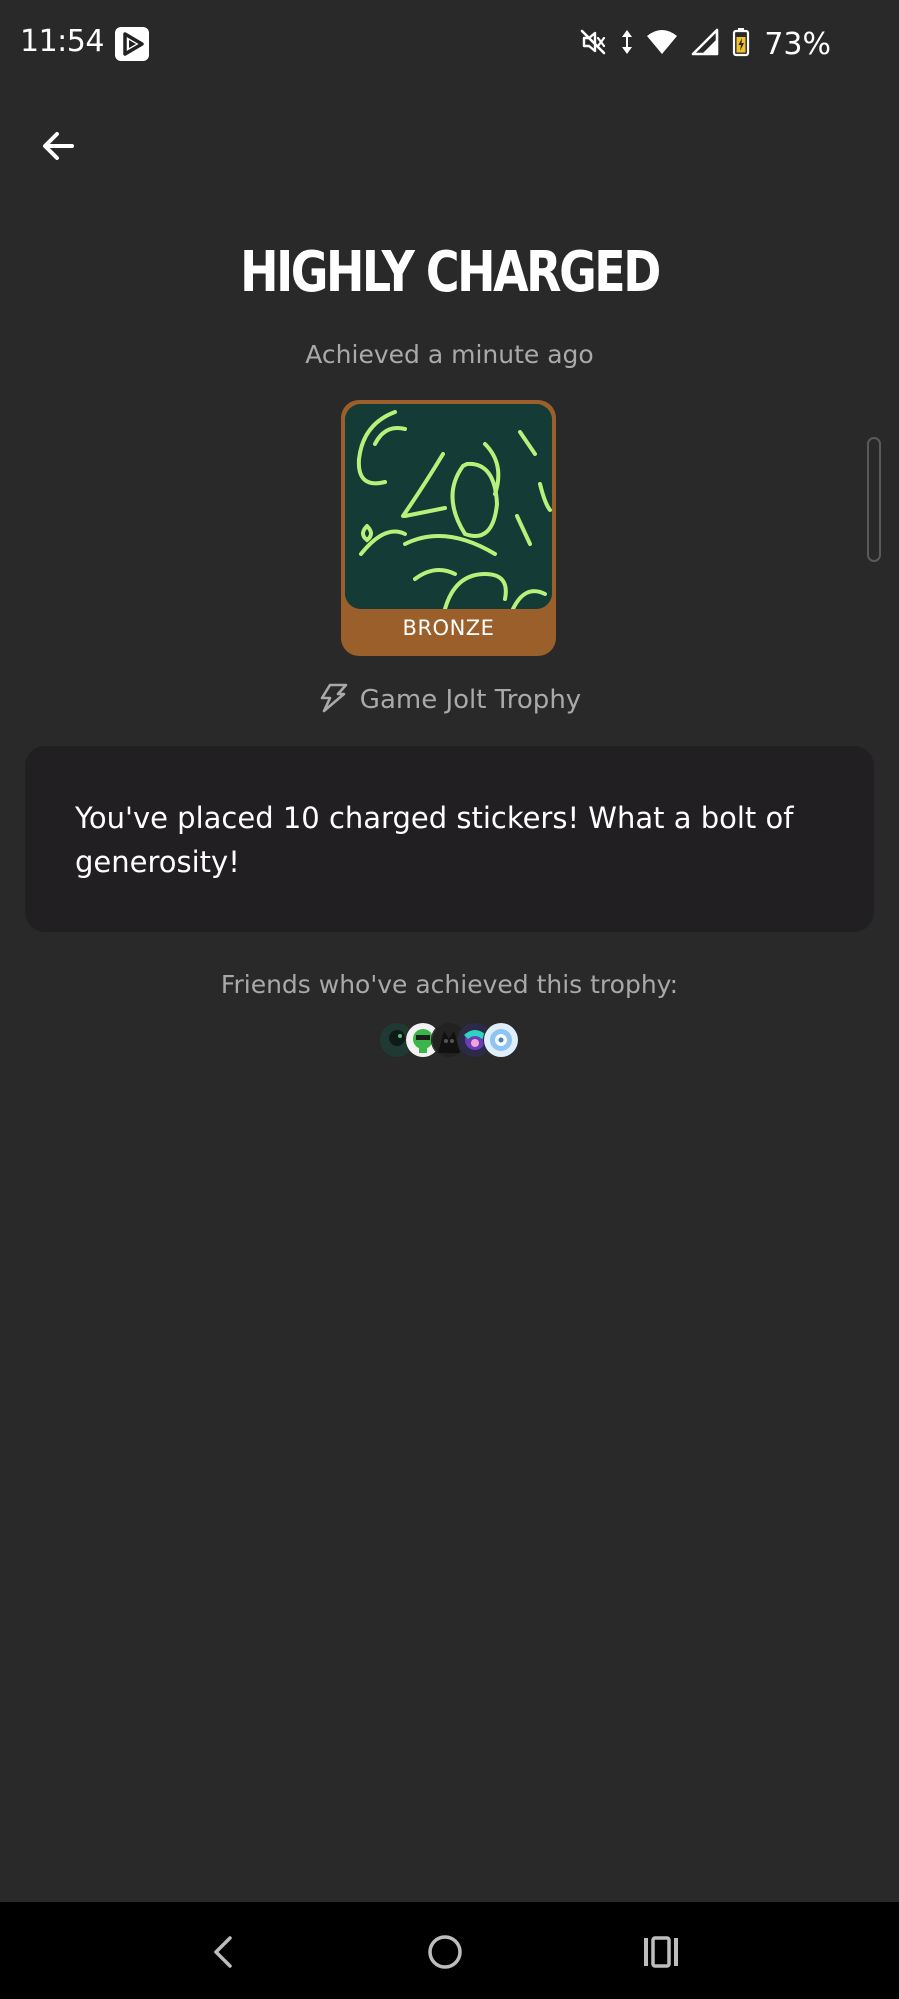  I want to click on nav-recents-icon, so click(661, 1952).